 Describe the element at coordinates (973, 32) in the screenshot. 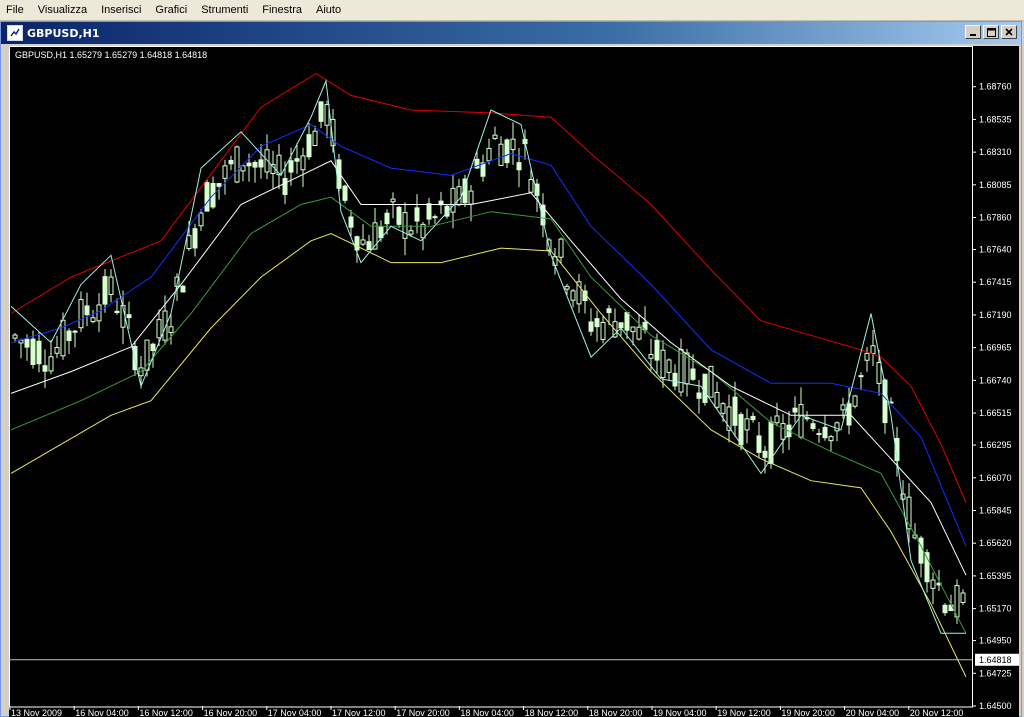

I see `minimize-icon` at that location.